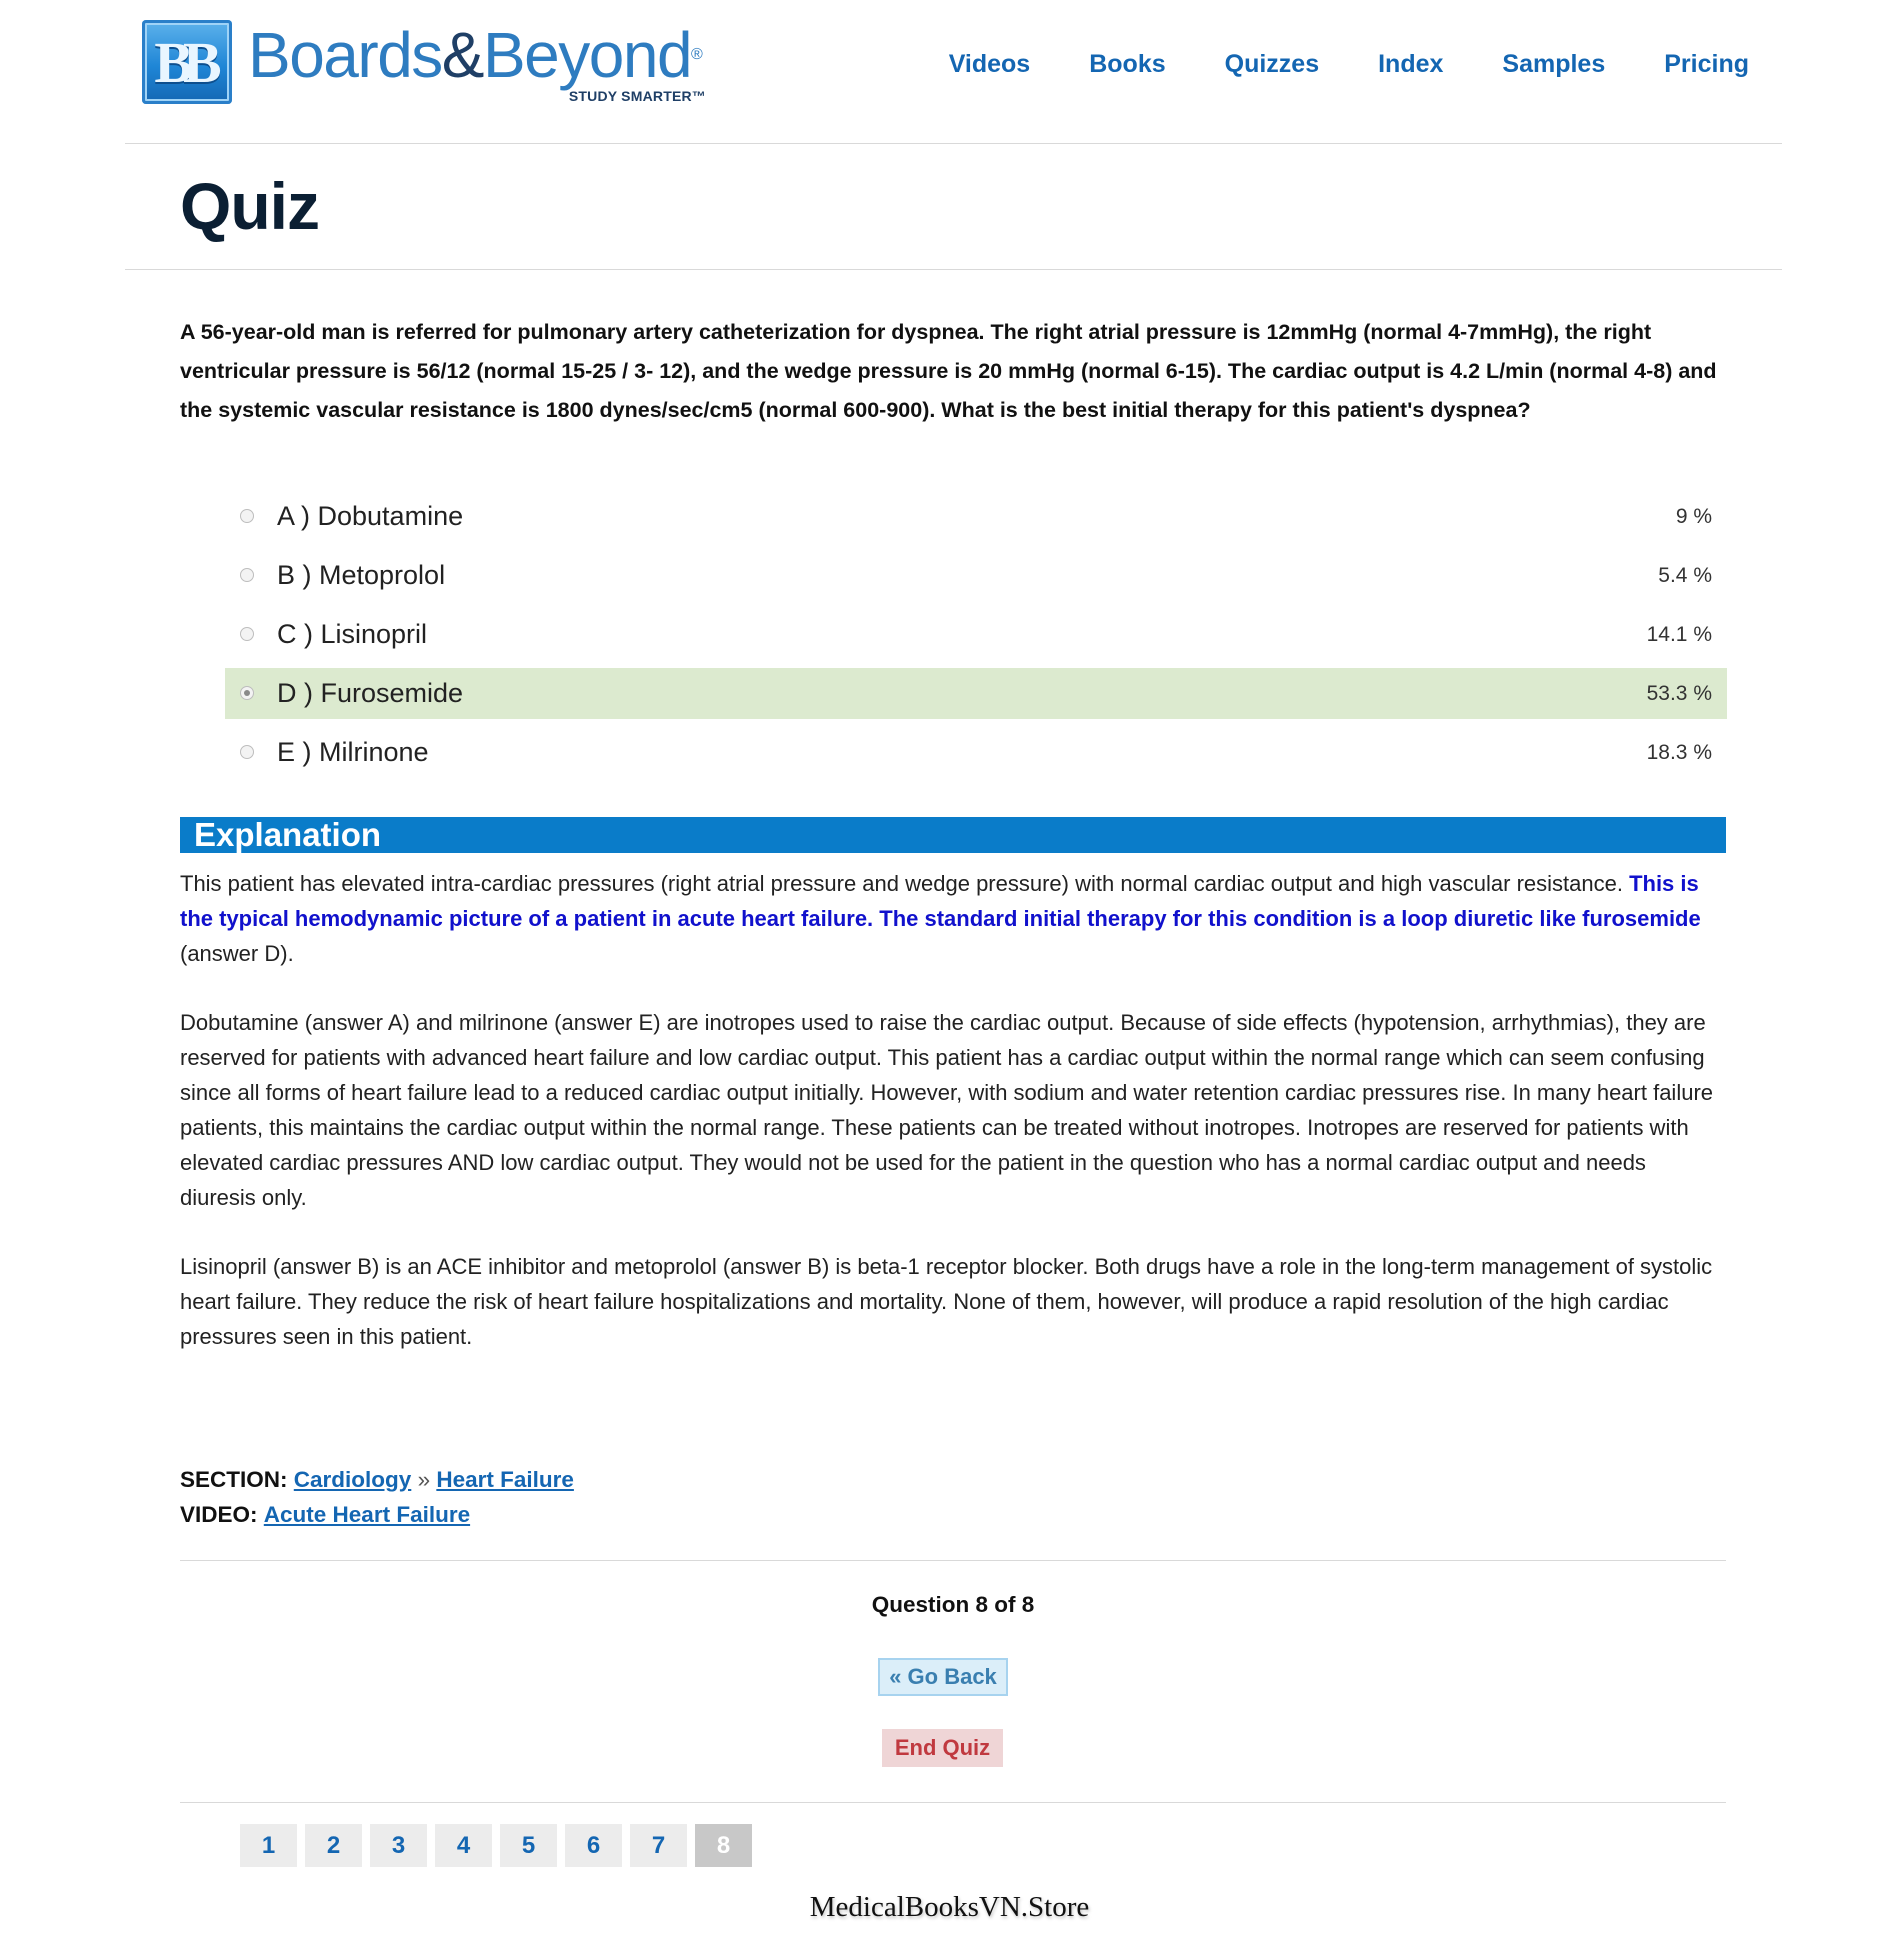  Describe the element at coordinates (250, 206) in the screenshot. I see `page-title: Quiz` at that location.